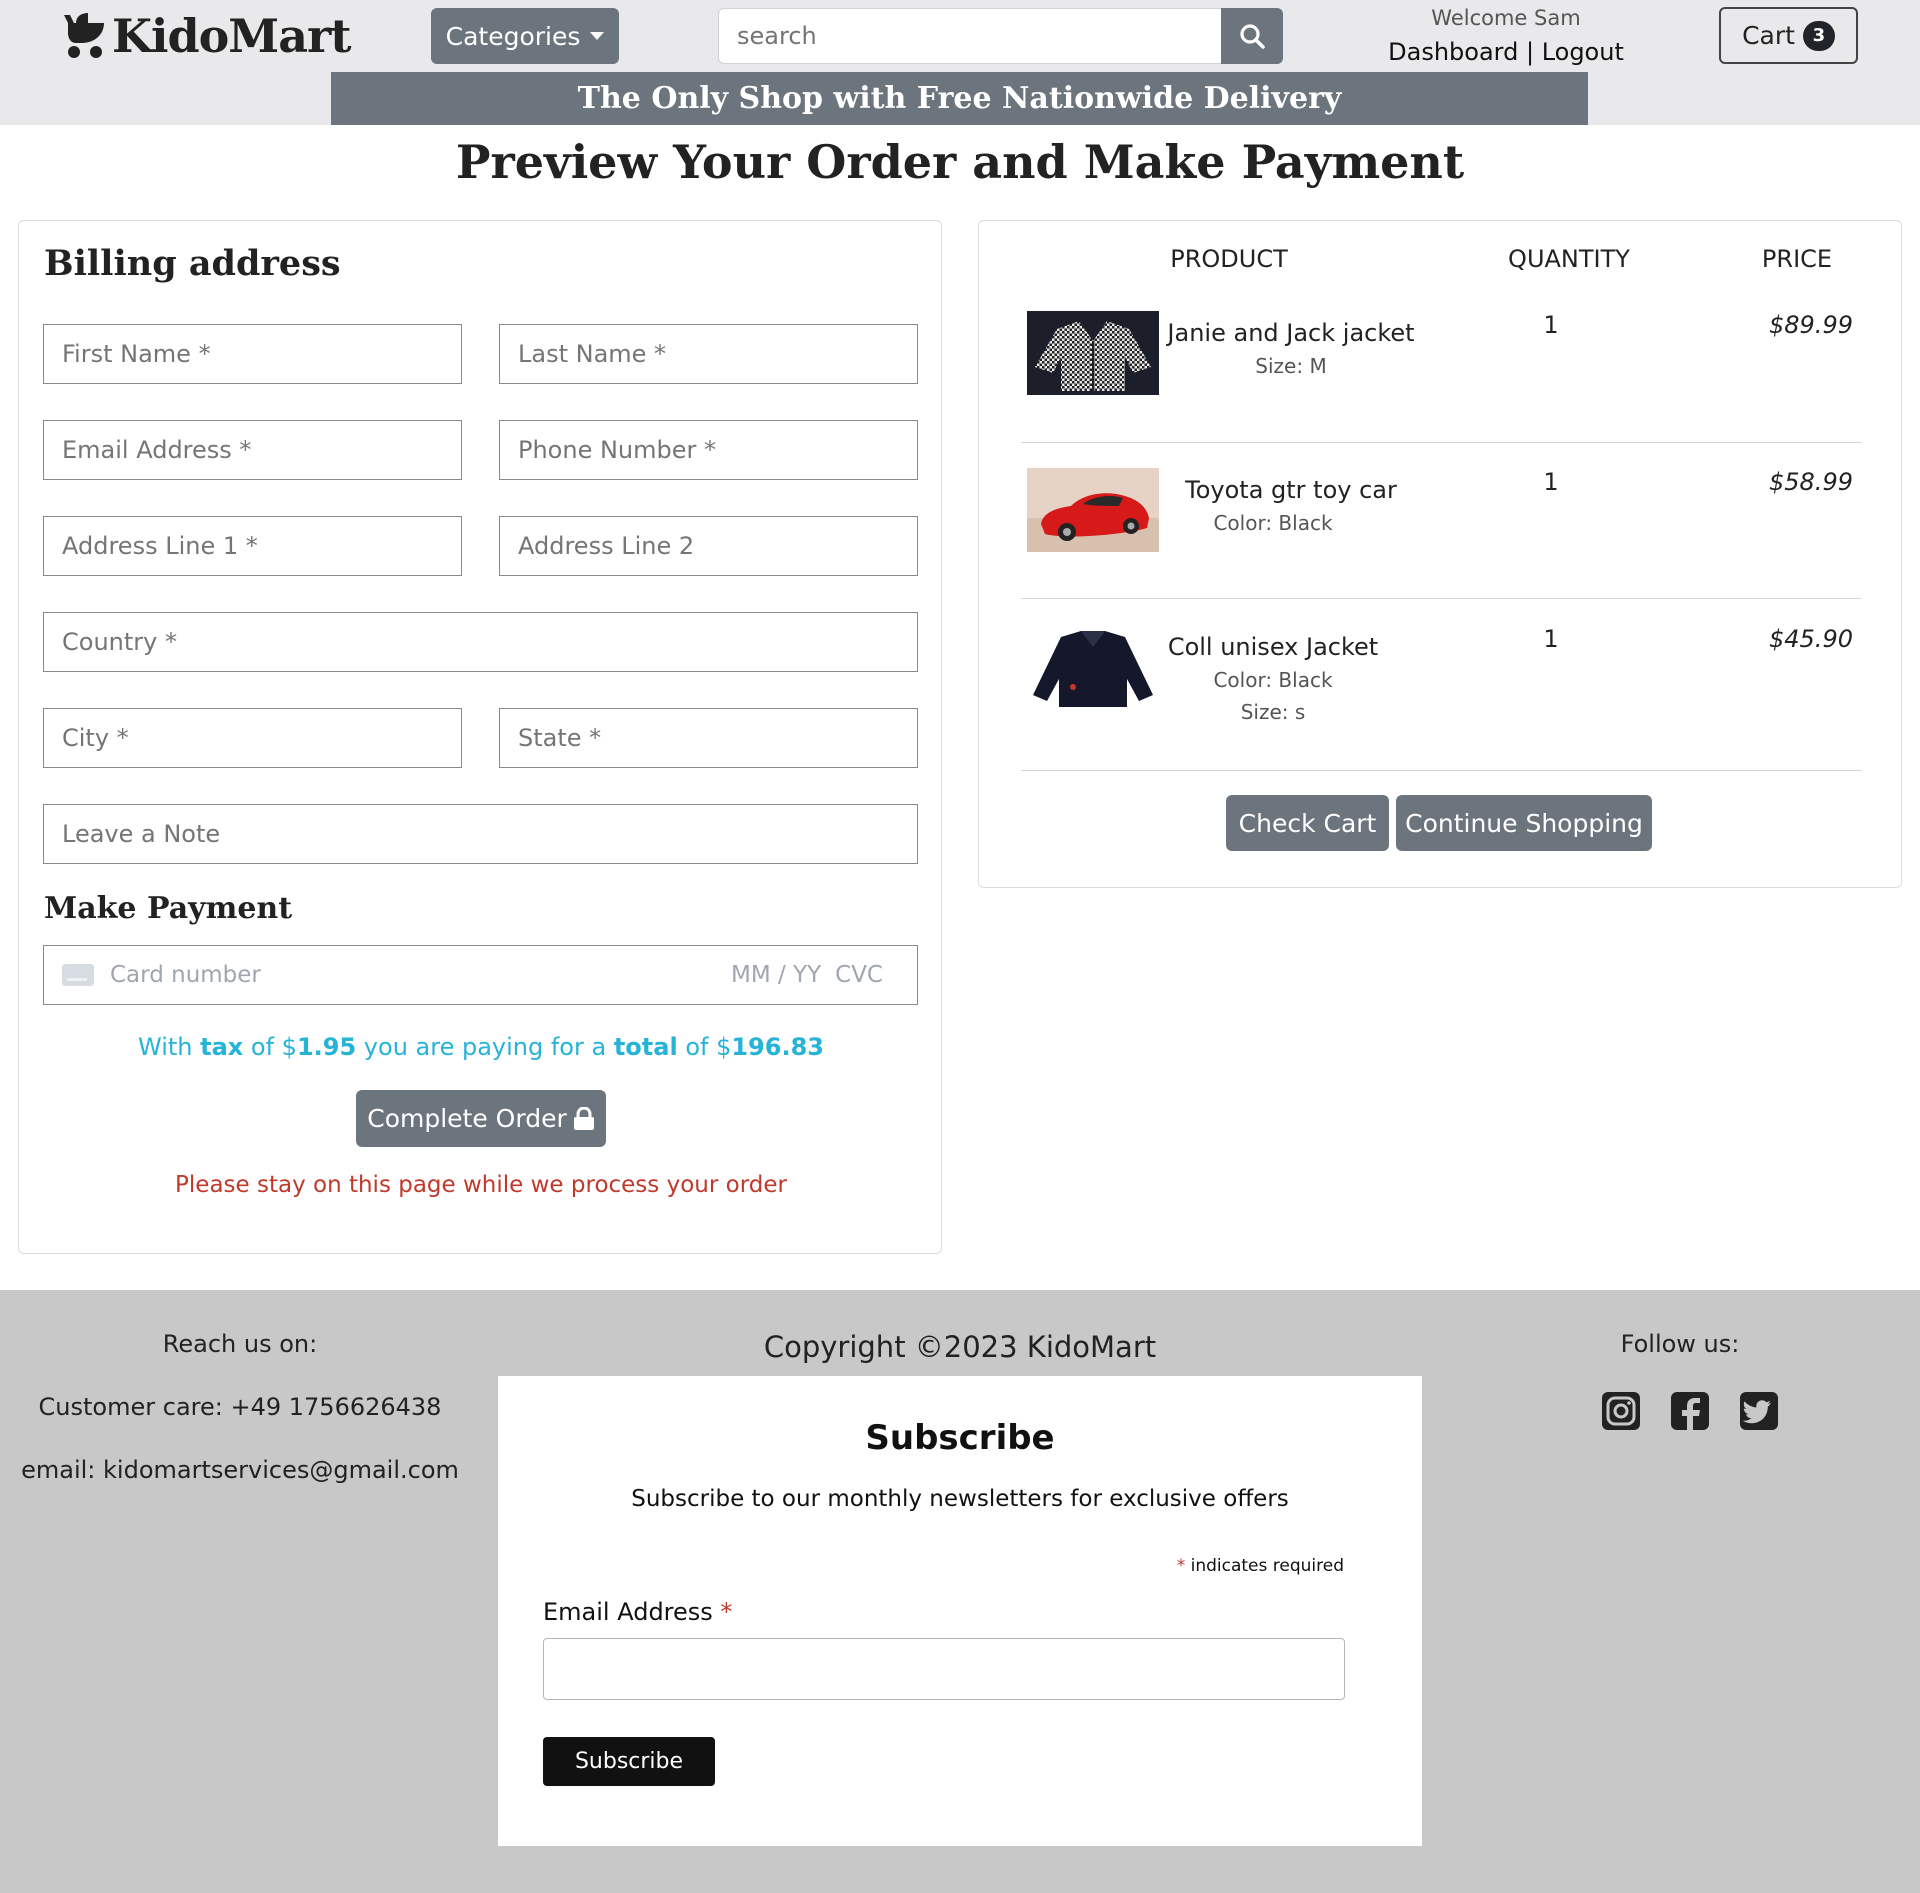  What do you see at coordinates (1506, 18) in the screenshot?
I see `welcome-text: Welcome Sam` at bounding box center [1506, 18].